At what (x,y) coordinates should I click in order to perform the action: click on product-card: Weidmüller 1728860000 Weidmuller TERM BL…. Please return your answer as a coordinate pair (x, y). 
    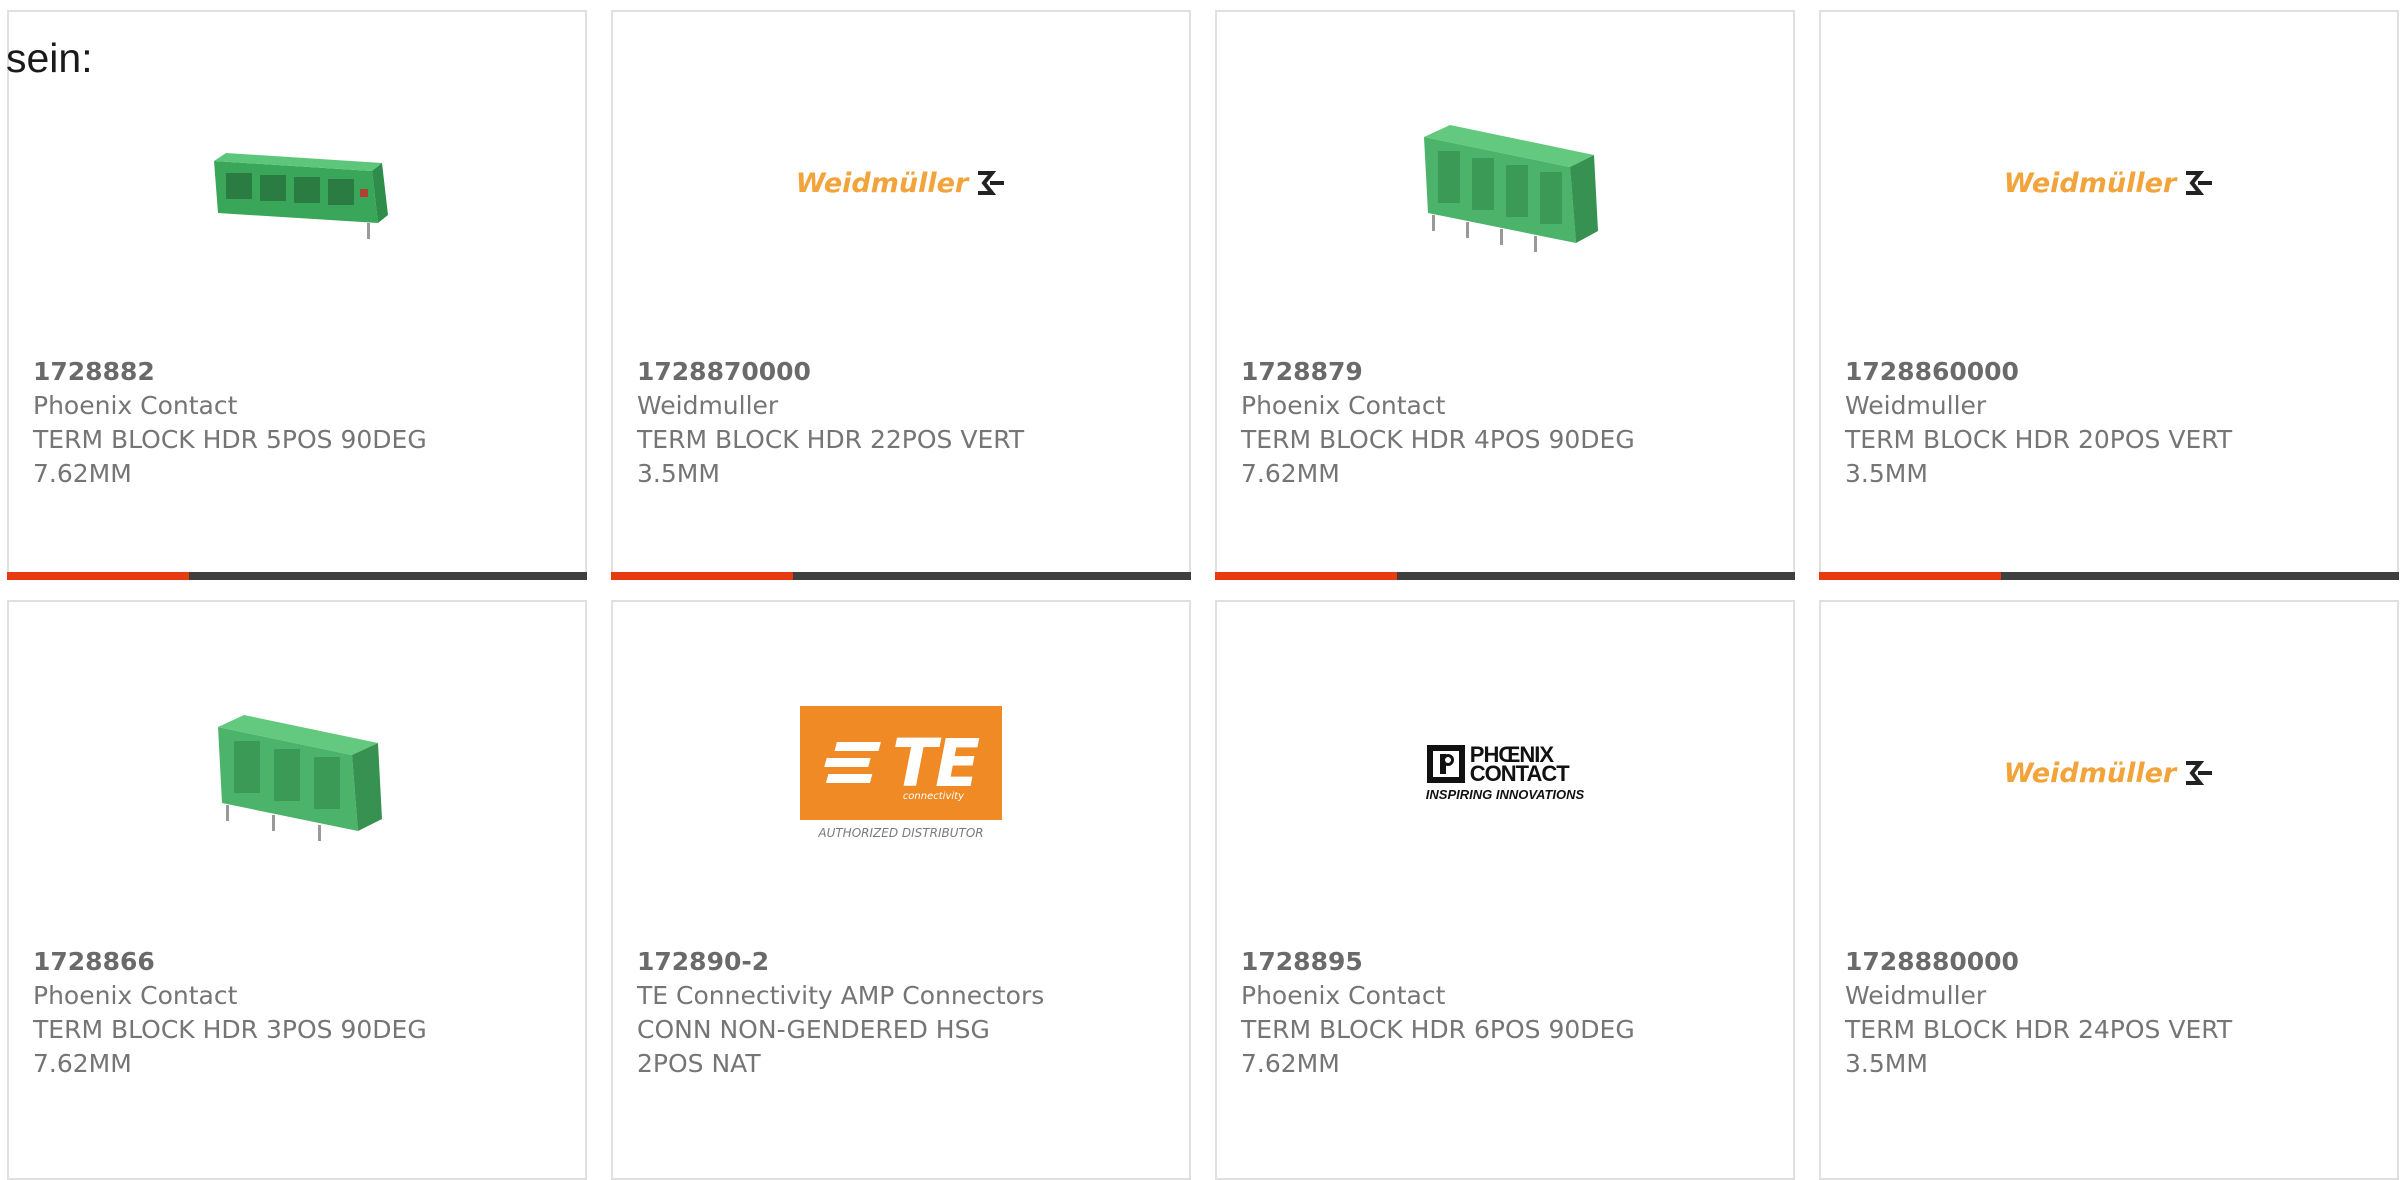
    Looking at the image, I should click on (2109, 295).